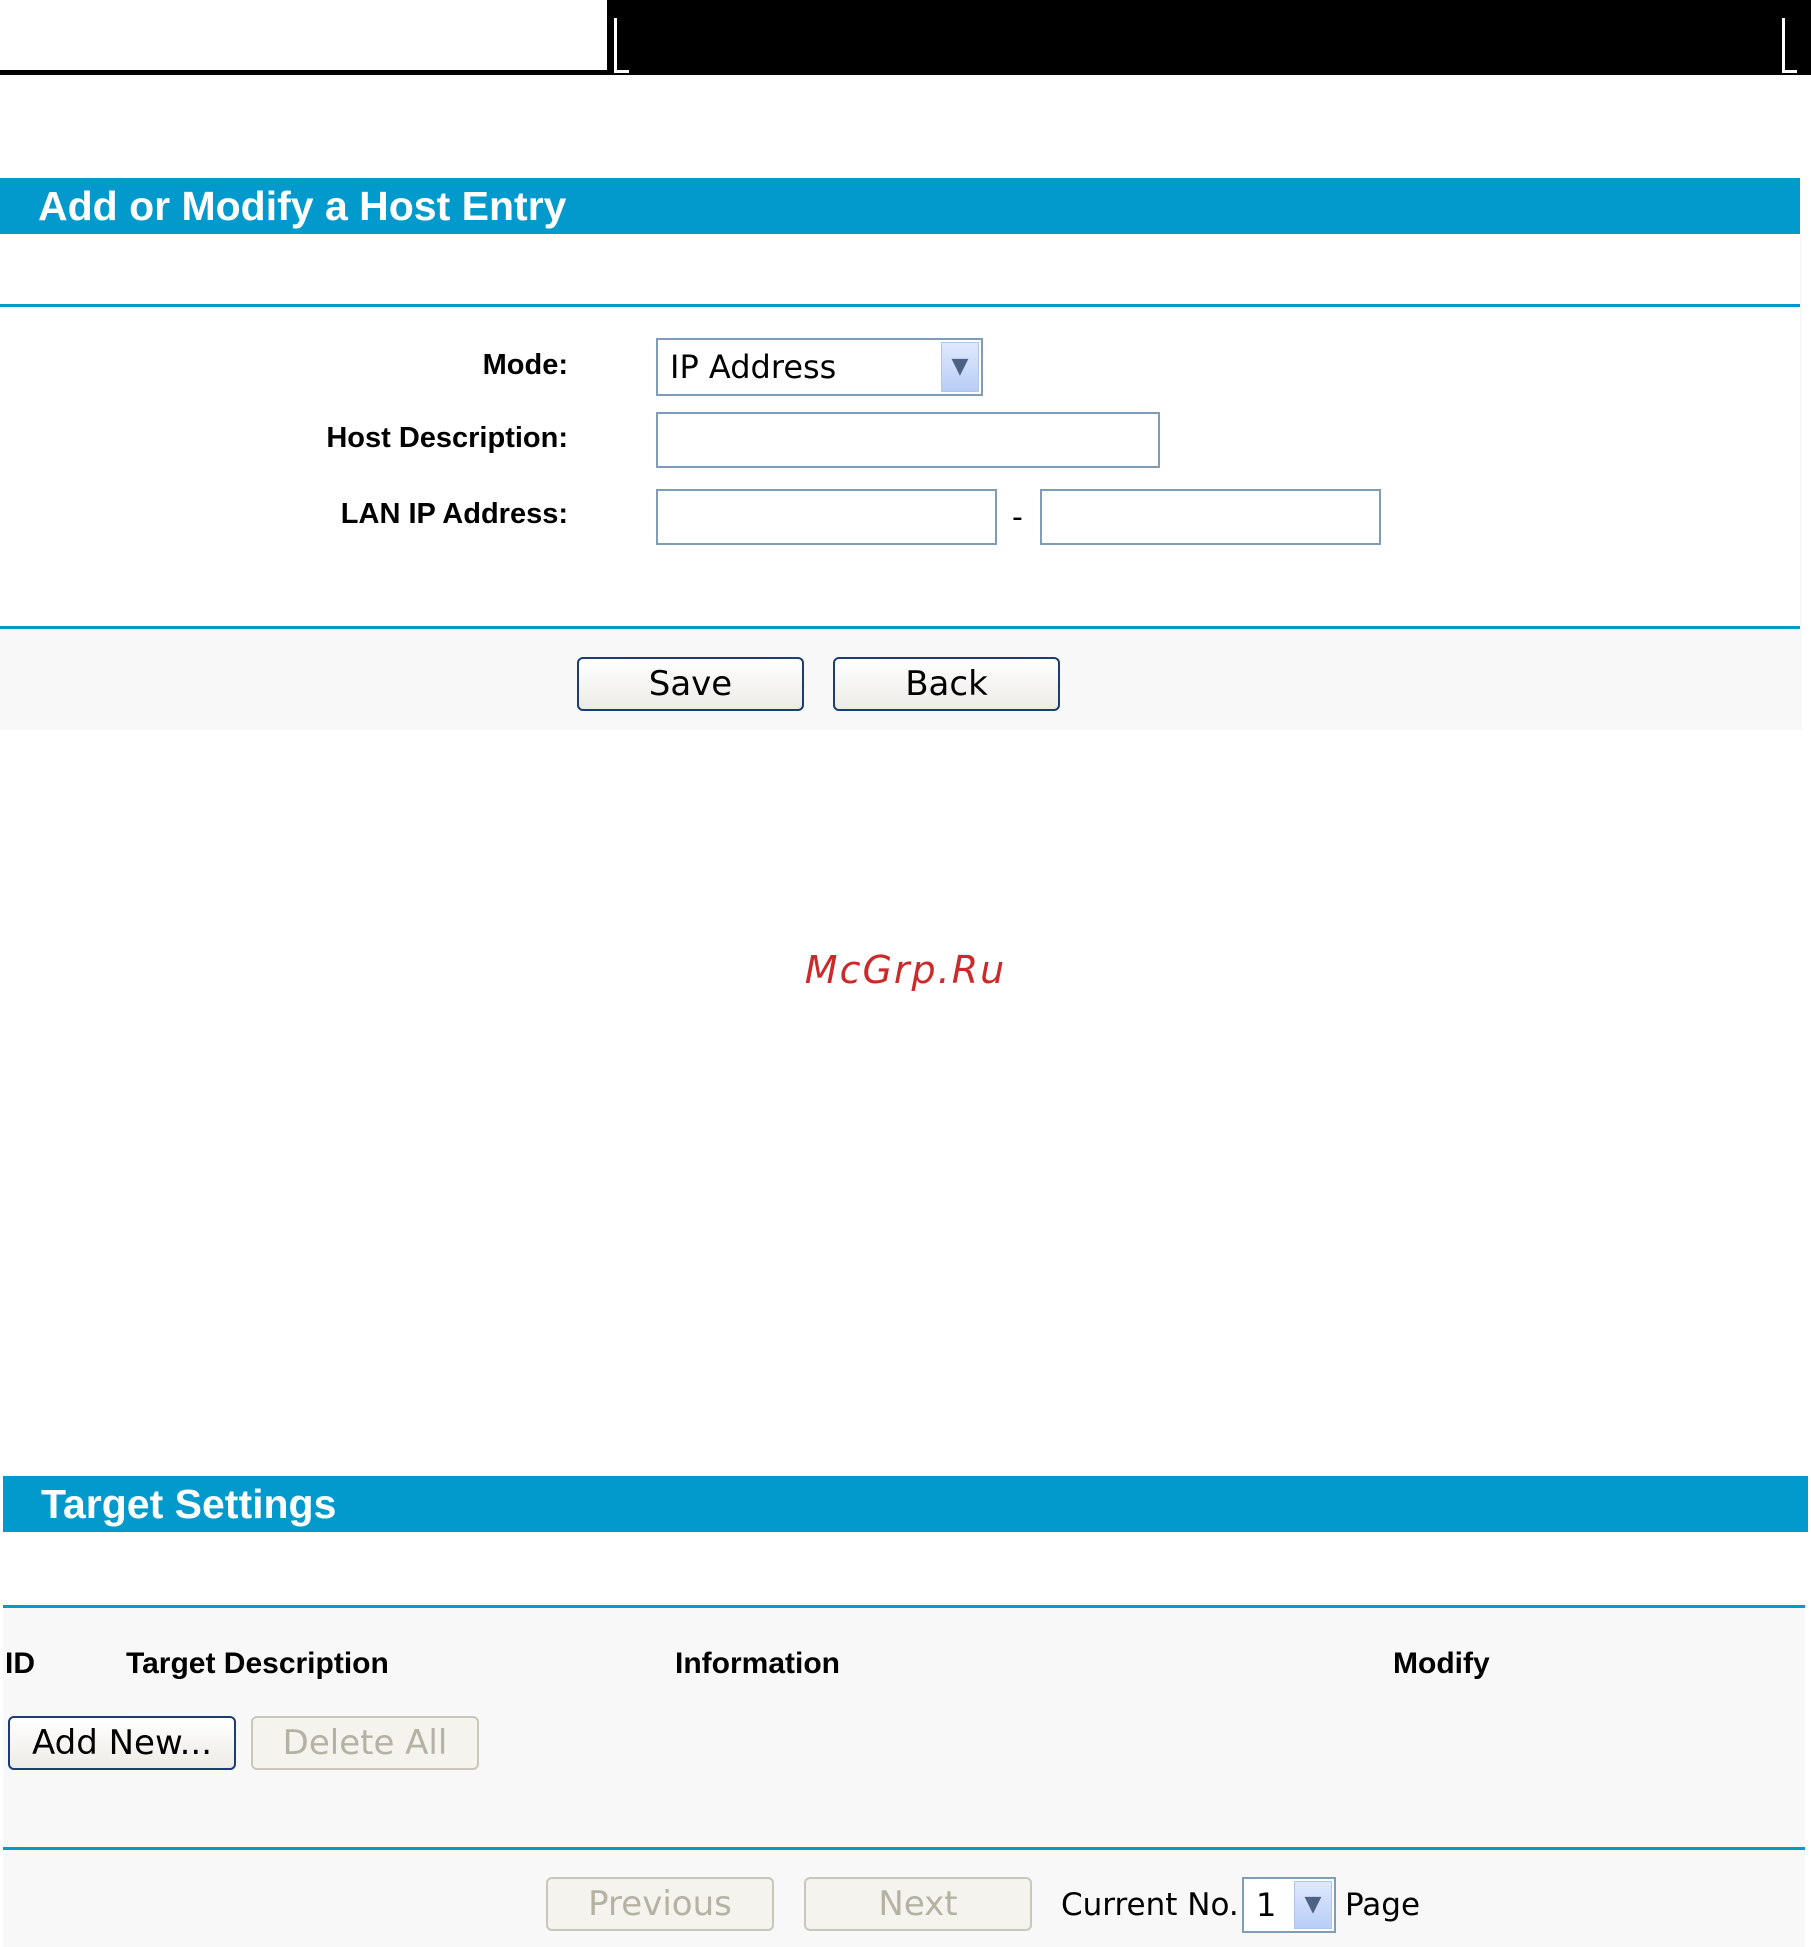 The height and width of the screenshot is (1947, 1811). What do you see at coordinates (1289, 1905) in the screenshot?
I see `page-select: 1 ▼` at bounding box center [1289, 1905].